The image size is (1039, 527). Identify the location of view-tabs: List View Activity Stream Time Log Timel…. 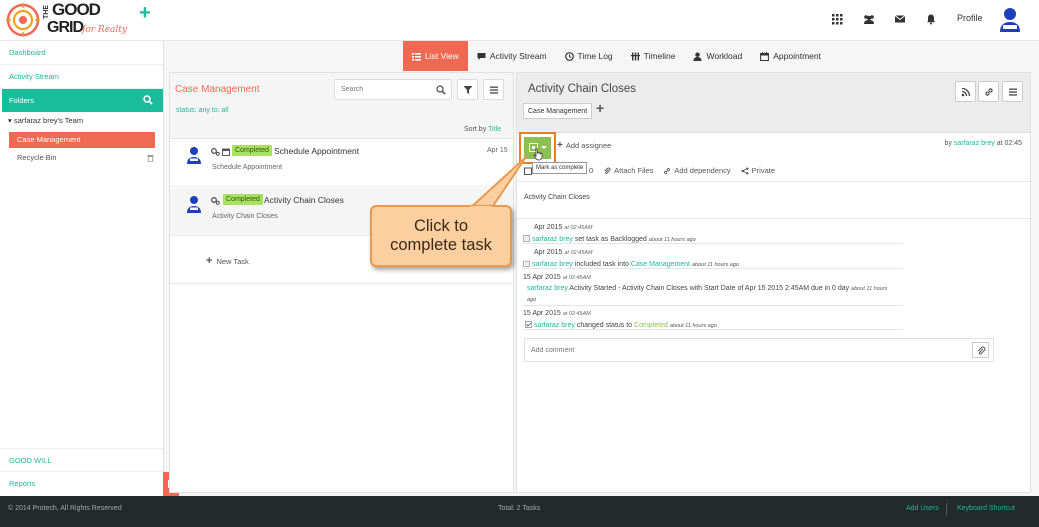
(616, 56).